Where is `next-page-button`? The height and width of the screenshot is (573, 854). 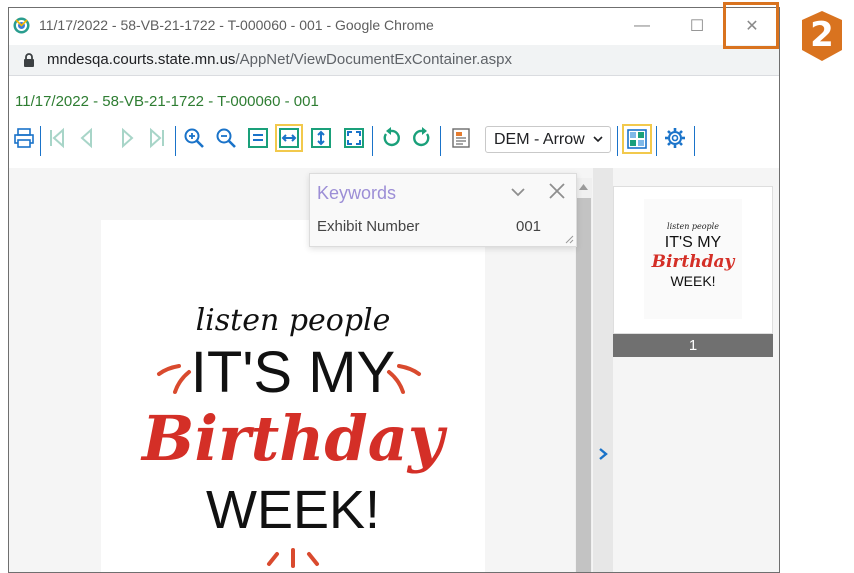 next-page-button is located at coordinates (127, 138).